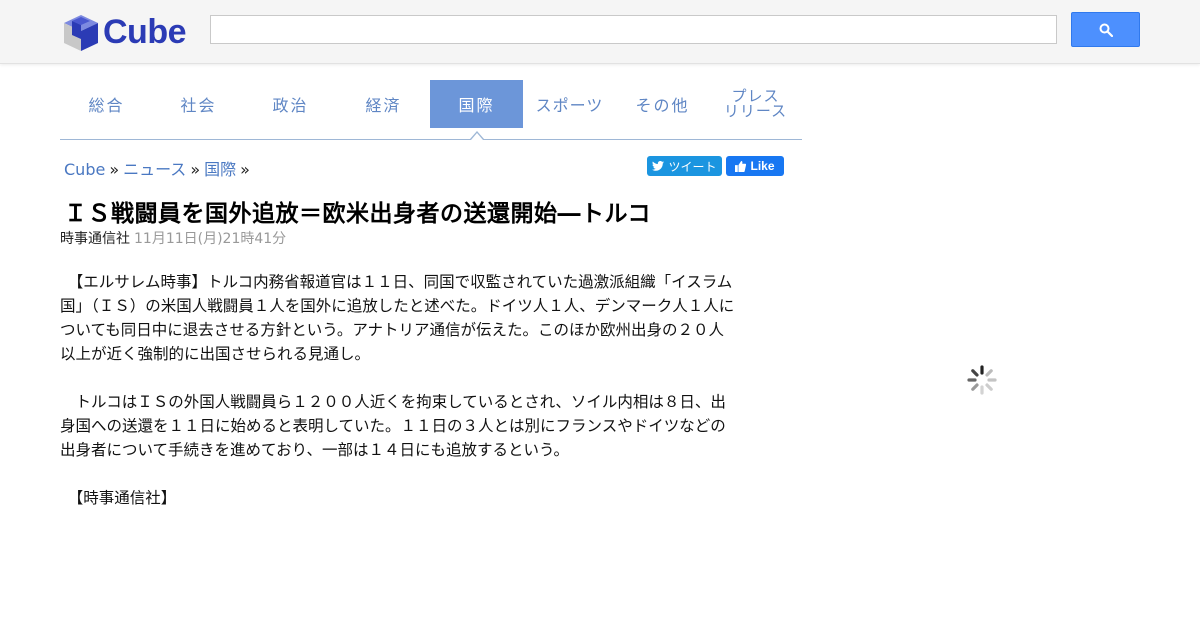  I want to click on twitter-bird-icon, so click(658, 166).